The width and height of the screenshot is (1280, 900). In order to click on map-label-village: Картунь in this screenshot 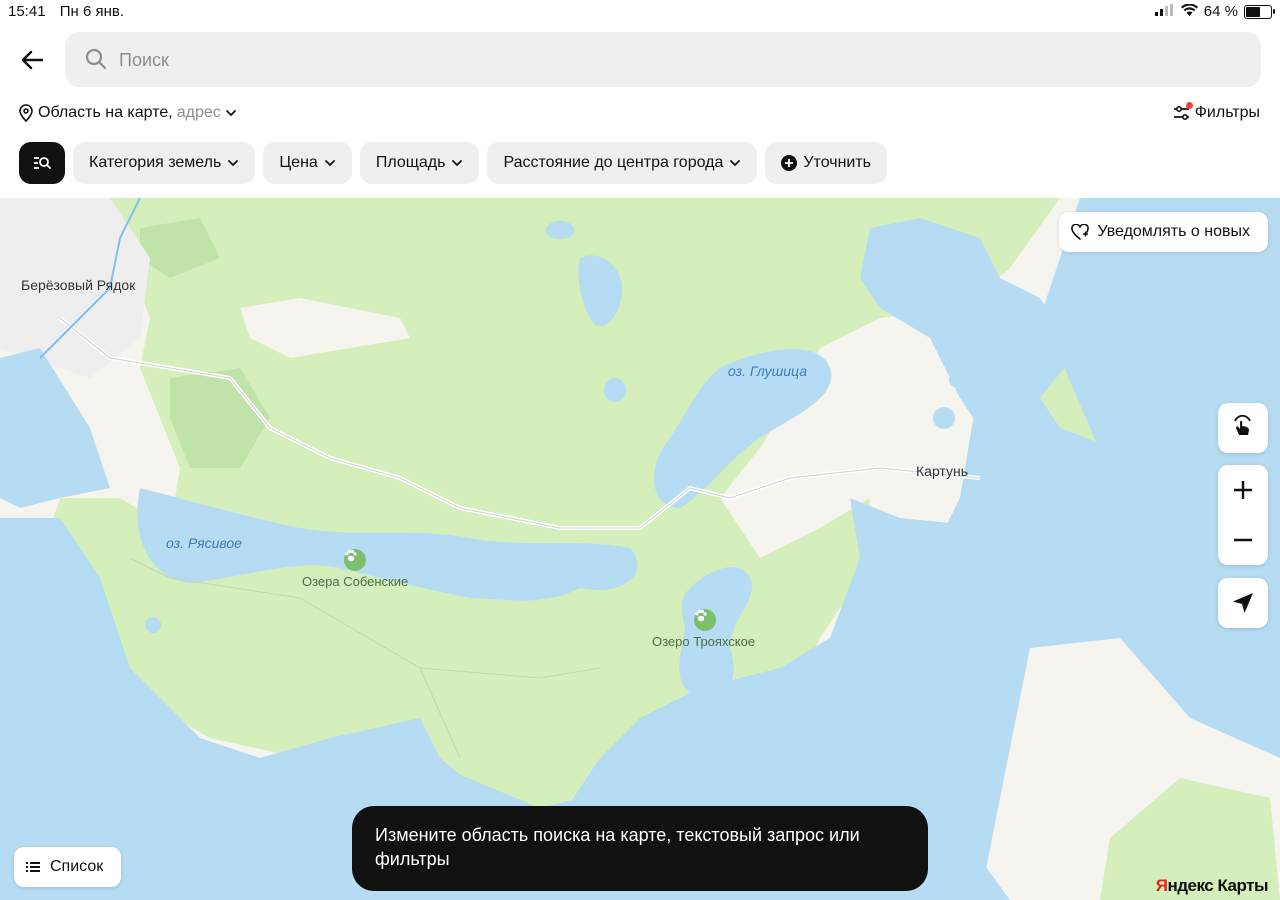, I will do `click(942, 471)`.